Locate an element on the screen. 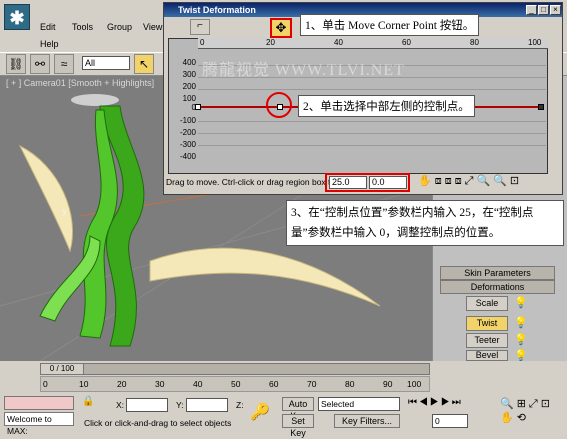 The image size is (567, 439). viewport-nav-controls: 🔍⊞⤢⊡✋⟲ is located at coordinates (532, 414).